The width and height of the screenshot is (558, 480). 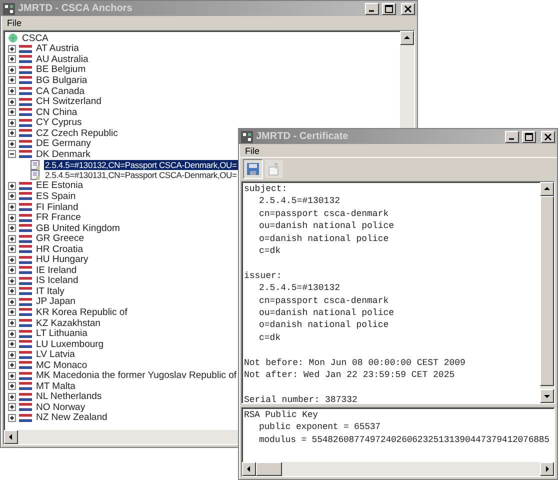 I want to click on tree-item: IS Iceland, so click(x=57, y=280).